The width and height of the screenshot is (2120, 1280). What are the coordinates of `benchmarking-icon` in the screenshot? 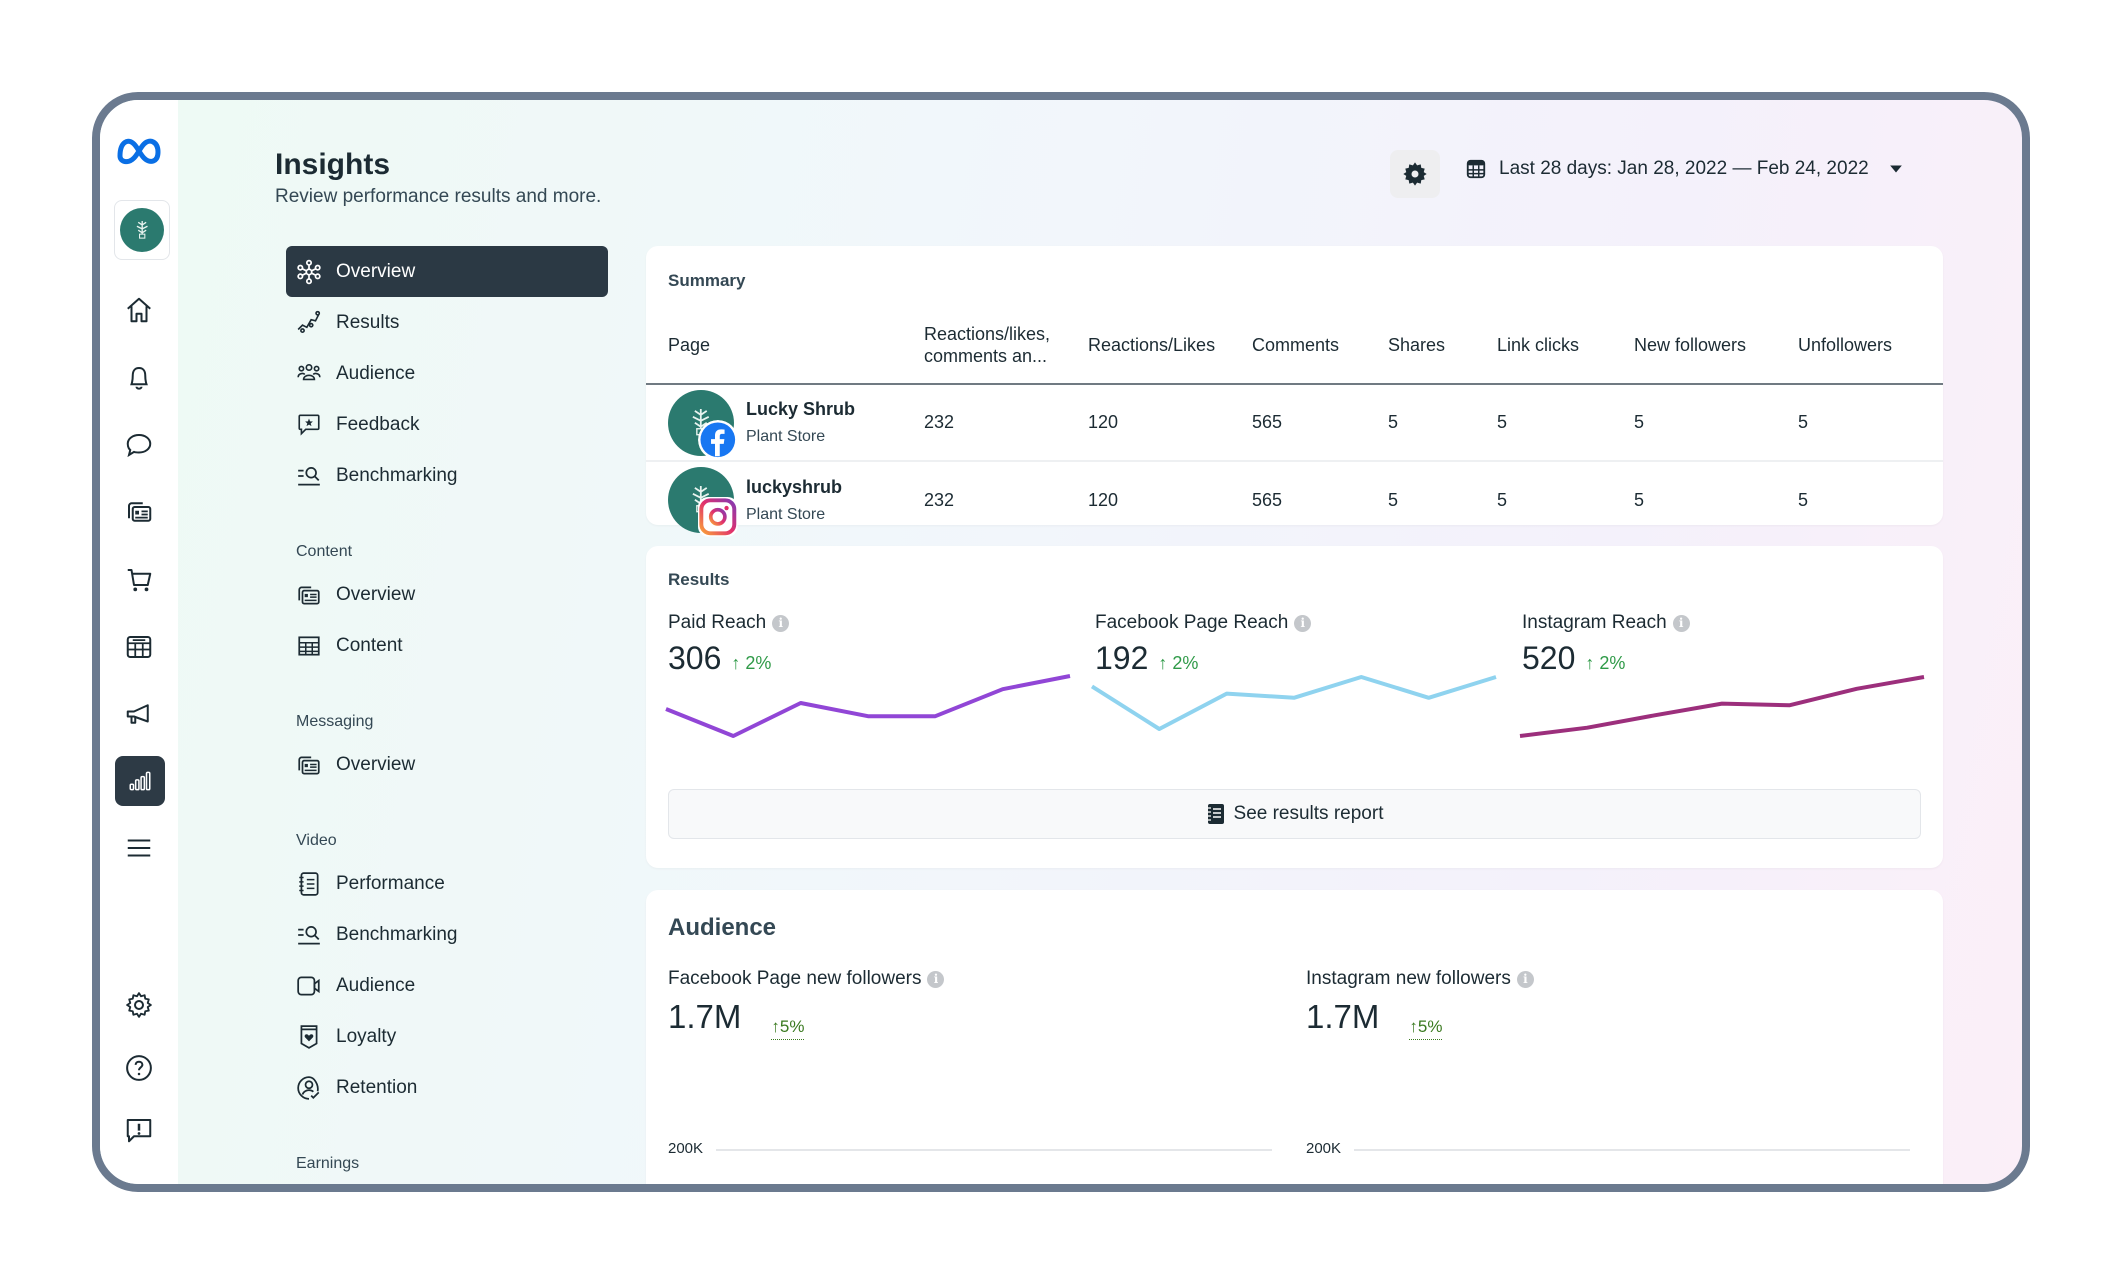 It's located at (309, 935).